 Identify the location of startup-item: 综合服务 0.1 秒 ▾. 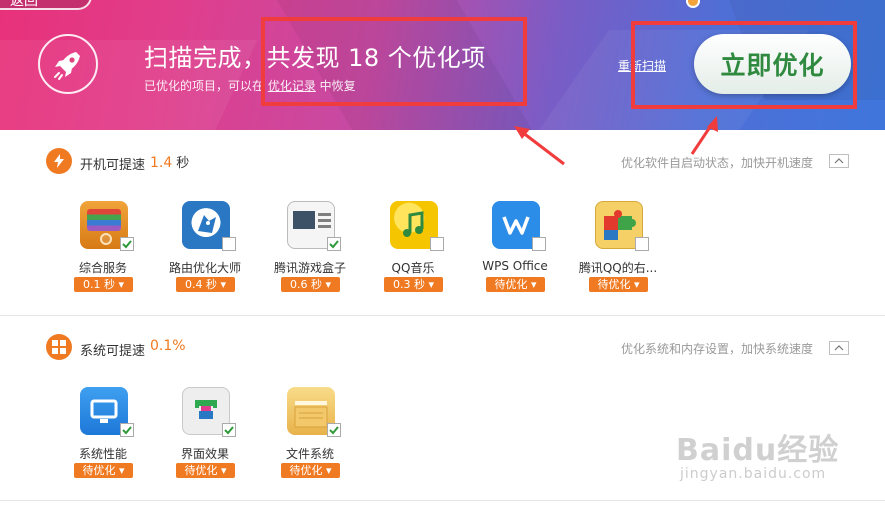
(103, 256).